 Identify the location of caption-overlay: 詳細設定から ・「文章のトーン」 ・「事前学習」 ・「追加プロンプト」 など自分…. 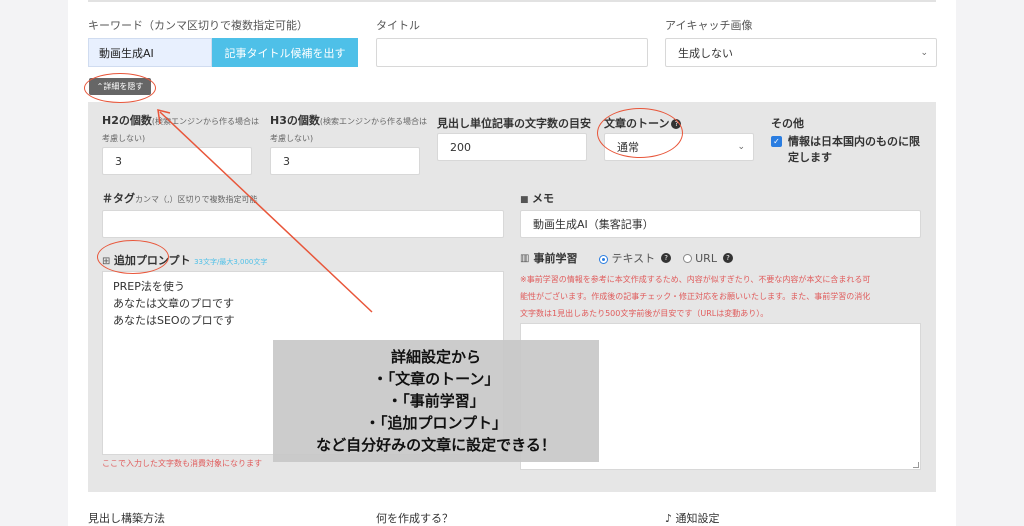
(436, 401).